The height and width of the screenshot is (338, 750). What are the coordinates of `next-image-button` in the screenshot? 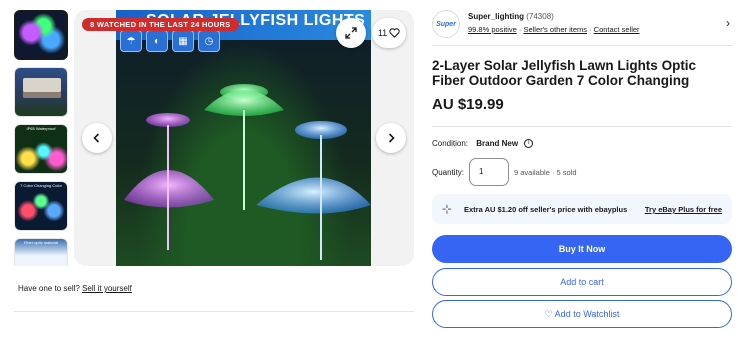 It's located at (391, 138).